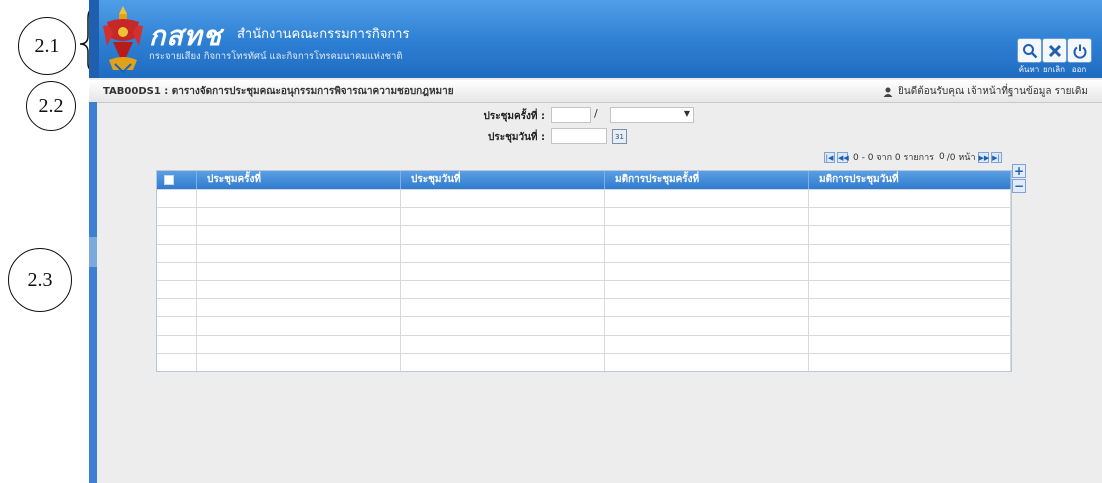 This screenshot has height=483, width=1102. Describe the element at coordinates (843, 157) in the screenshot. I see `prev-page-button: ◀◀` at that location.